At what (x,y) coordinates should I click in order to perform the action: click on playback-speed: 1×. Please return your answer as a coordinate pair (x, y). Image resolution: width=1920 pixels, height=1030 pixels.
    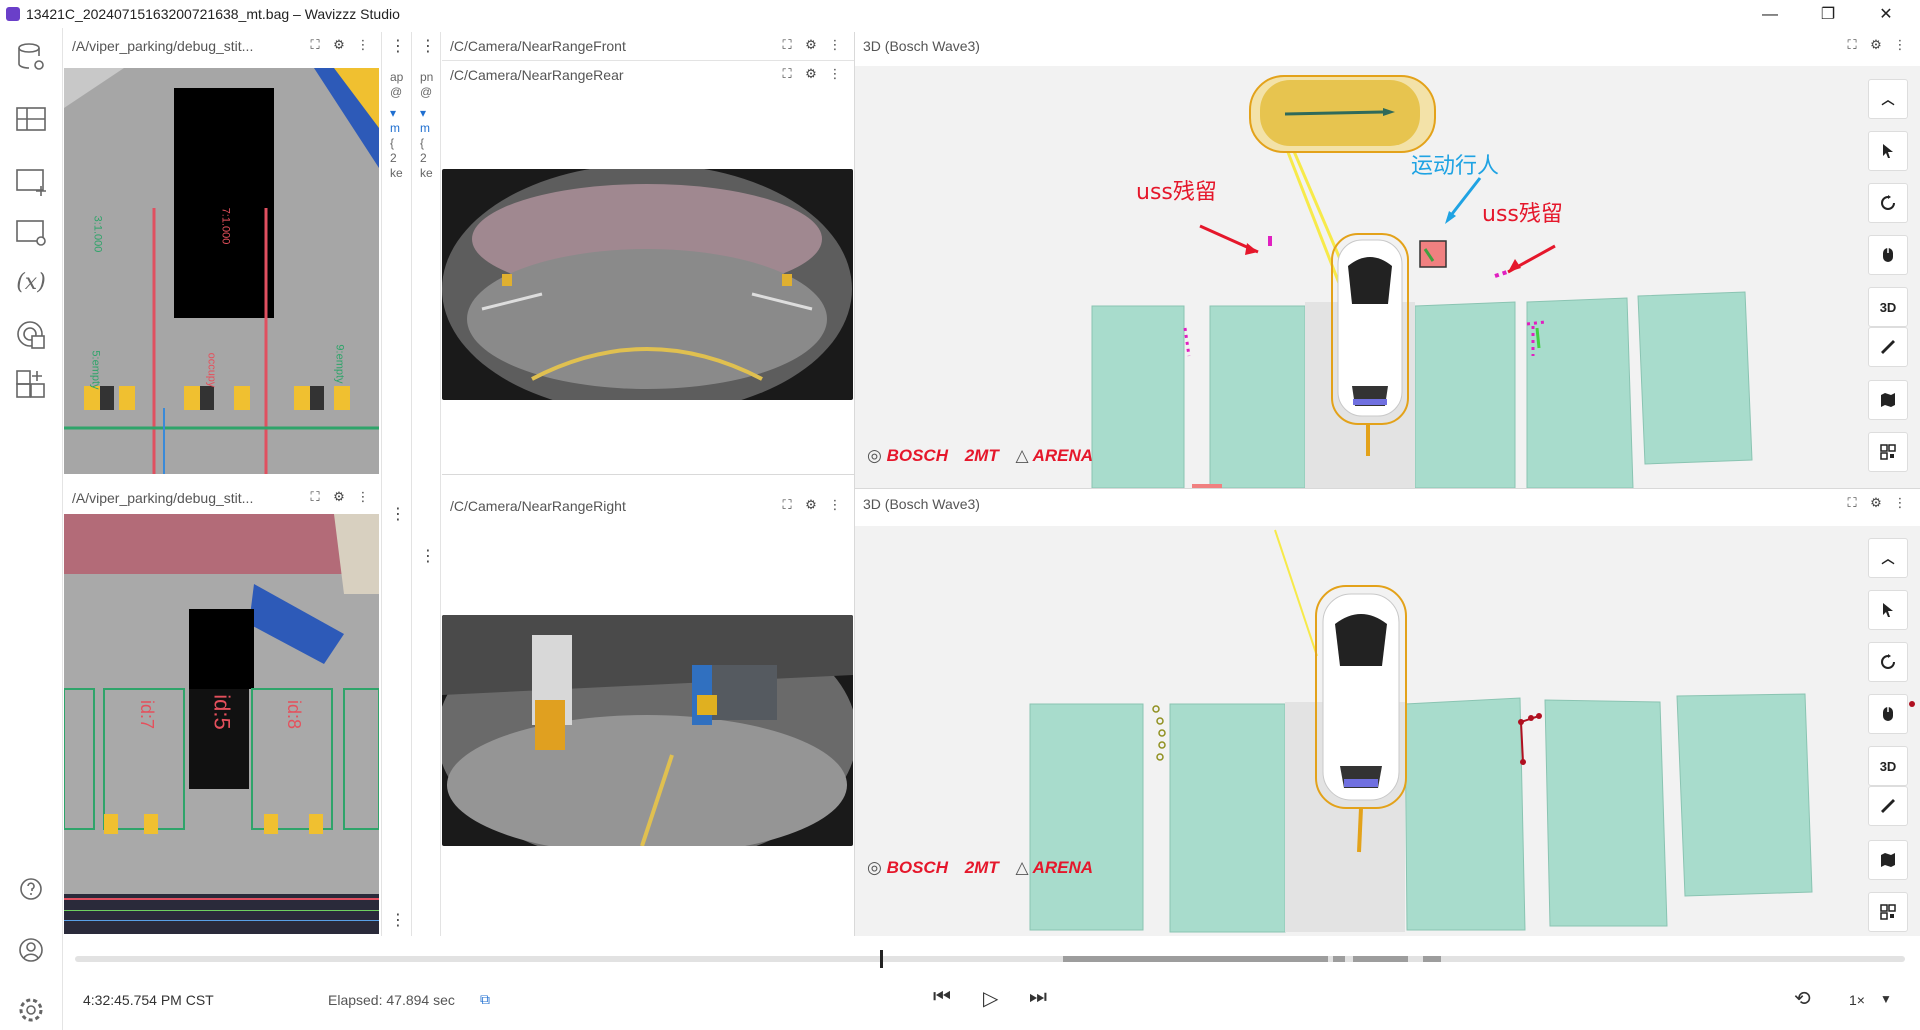
    Looking at the image, I should click on (1857, 1000).